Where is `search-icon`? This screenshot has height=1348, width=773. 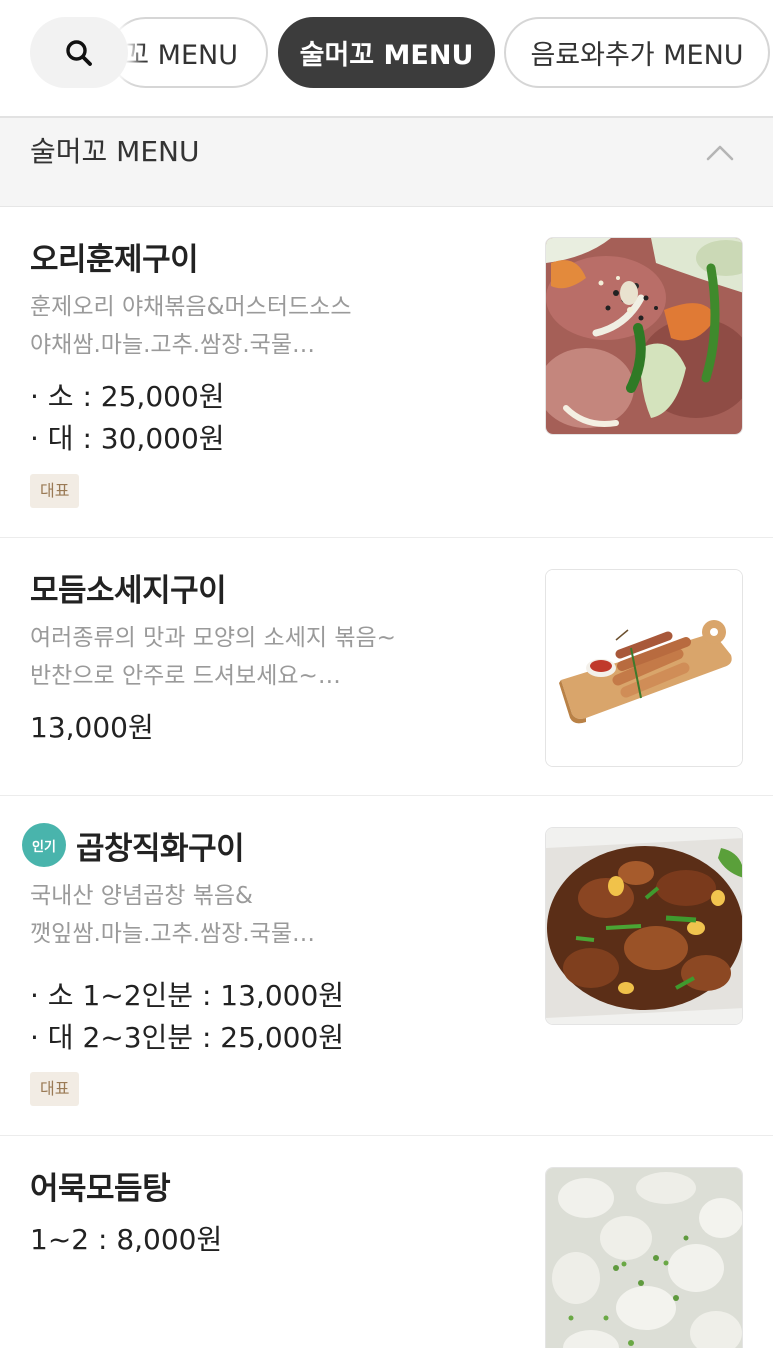 search-icon is located at coordinates (79, 52).